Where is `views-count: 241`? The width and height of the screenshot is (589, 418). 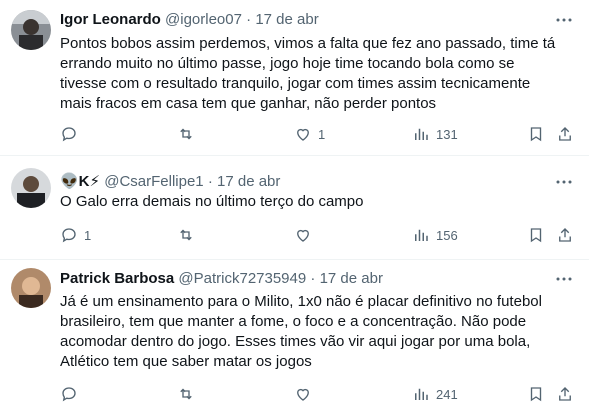
views-count: 241 is located at coordinates (447, 394).